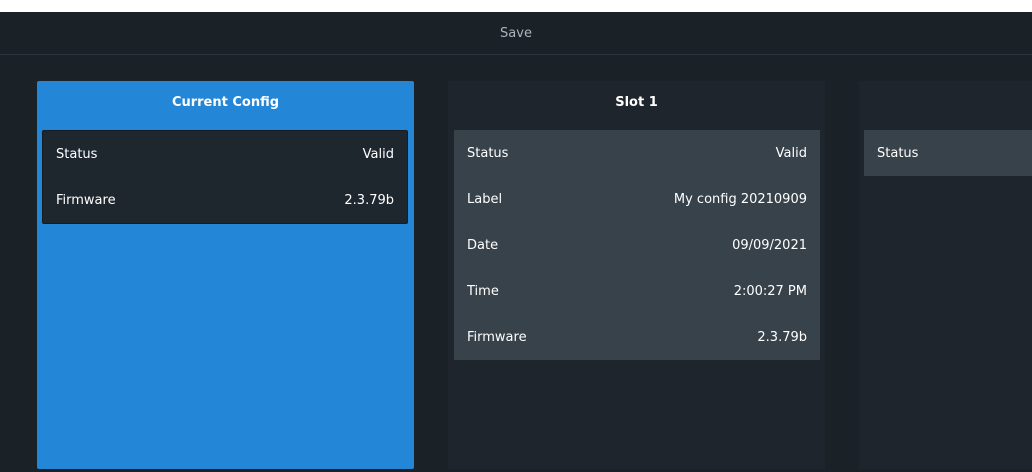 Image resolution: width=1032 pixels, height=472 pixels. I want to click on detail-row-date: Date 09/09/2021, so click(637, 245).